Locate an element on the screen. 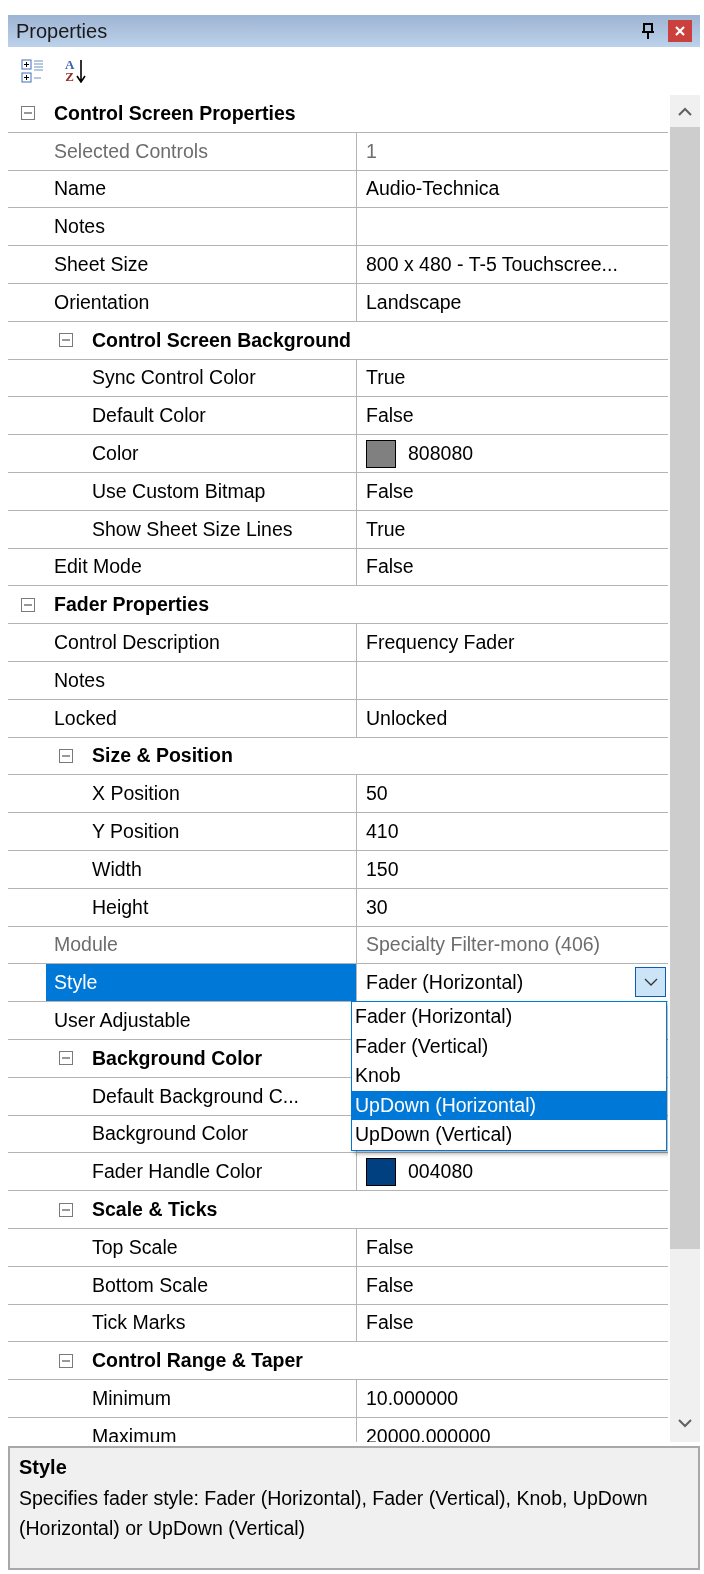 This screenshot has width=704, height=1574. dropdown-button is located at coordinates (650, 982).